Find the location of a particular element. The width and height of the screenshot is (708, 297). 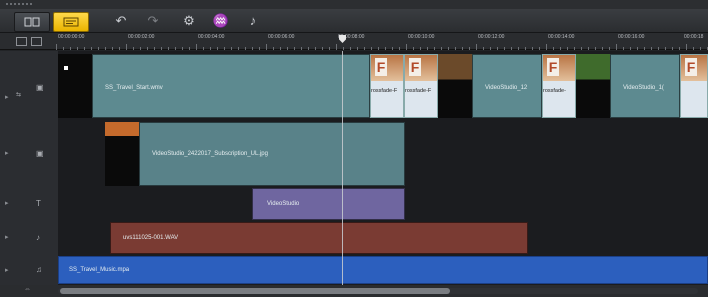

auto-music-button: ♪ is located at coordinates (253, 21).